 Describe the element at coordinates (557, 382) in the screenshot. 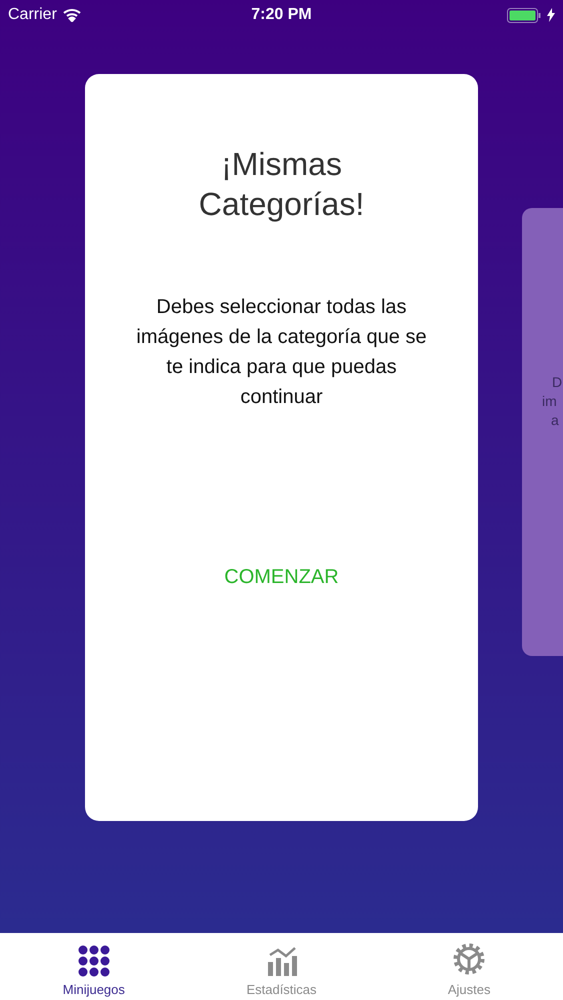

I see `card-text-fragment: D` at that location.